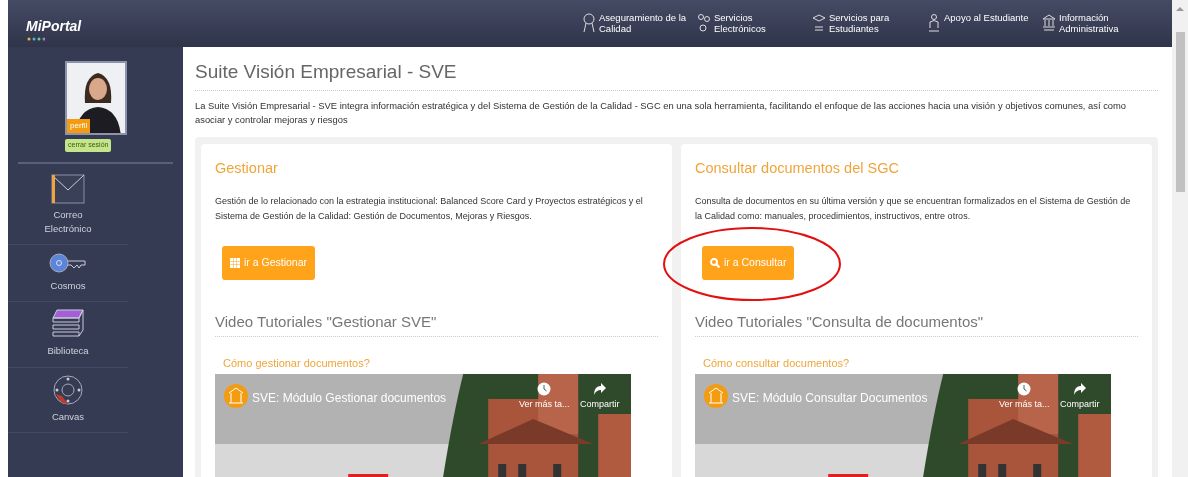 This screenshot has width=1188, height=477. What do you see at coordinates (1180, 112) in the screenshot?
I see `scrollbar-thumb` at bounding box center [1180, 112].